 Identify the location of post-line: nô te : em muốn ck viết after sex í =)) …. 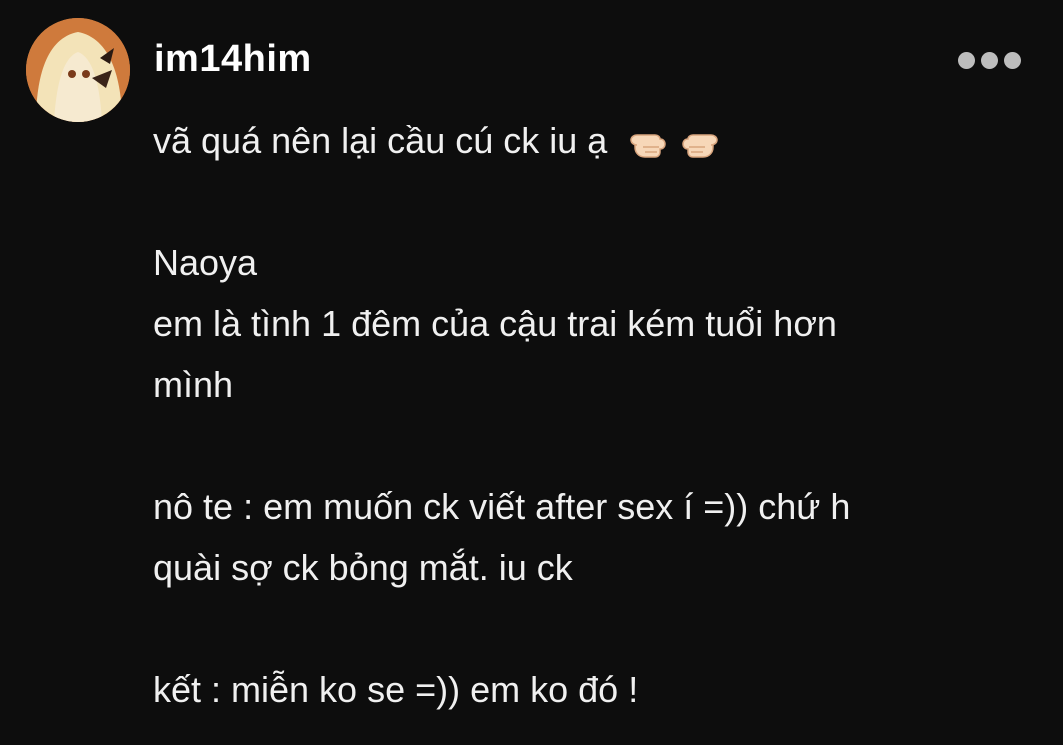
(502, 506).